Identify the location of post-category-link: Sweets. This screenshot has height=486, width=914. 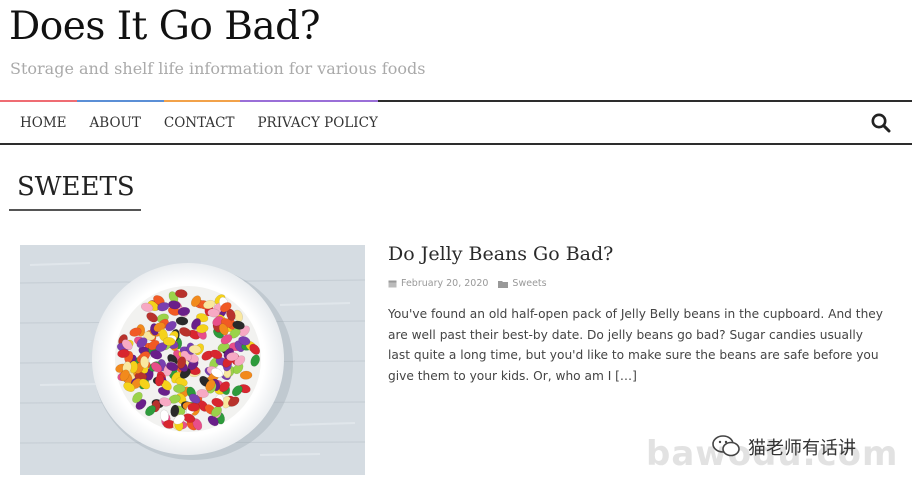
(522, 283).